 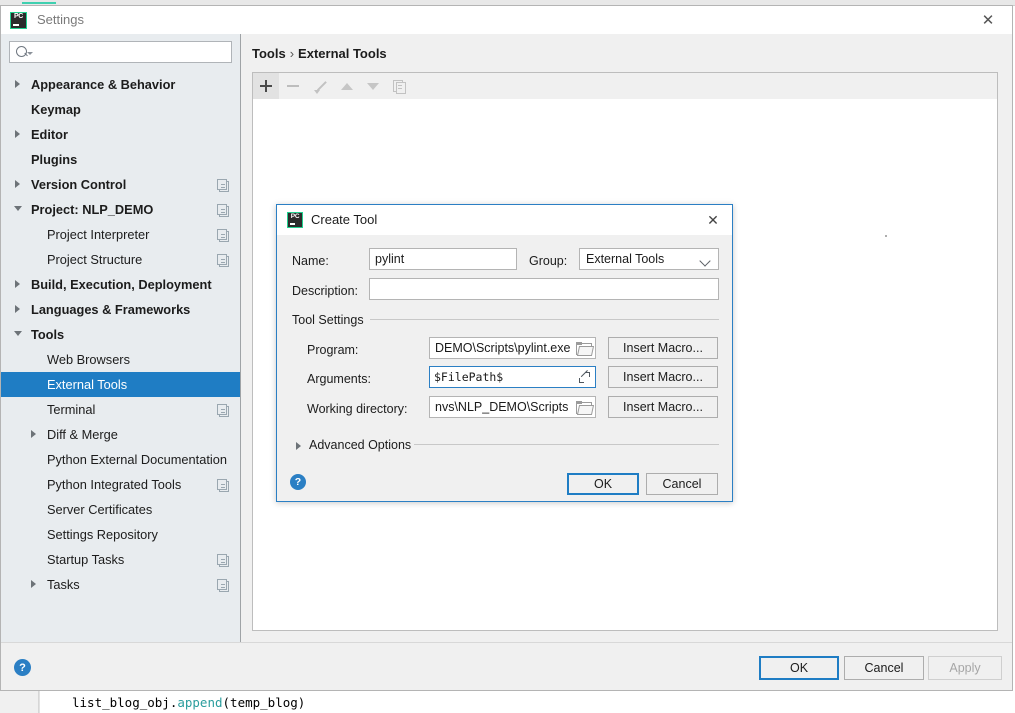 What do you see at coordinates (92, 209) in the screenshot?
I see `sidebar-item-label: Project: NLP_DEMO` at bounding box center [92, 209].